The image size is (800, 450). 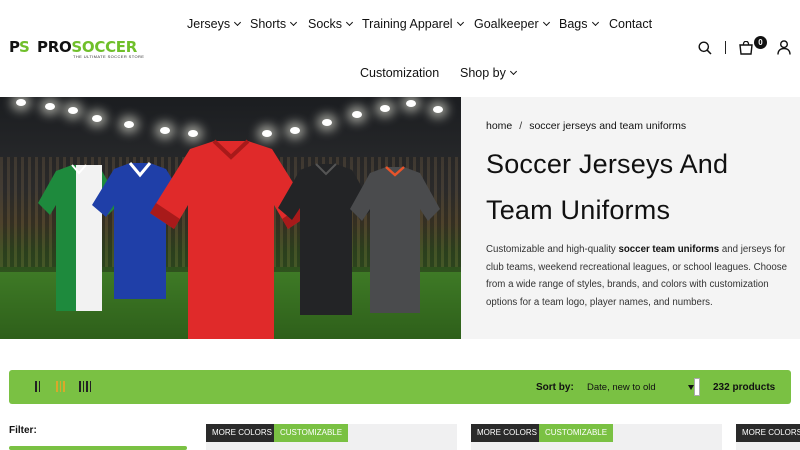 What do you see at coordinates (400, 387) in the screenshot?
I see `collection-toolbar: Sort by: Date, new to old 232 products` at bounding box center [400, 387].